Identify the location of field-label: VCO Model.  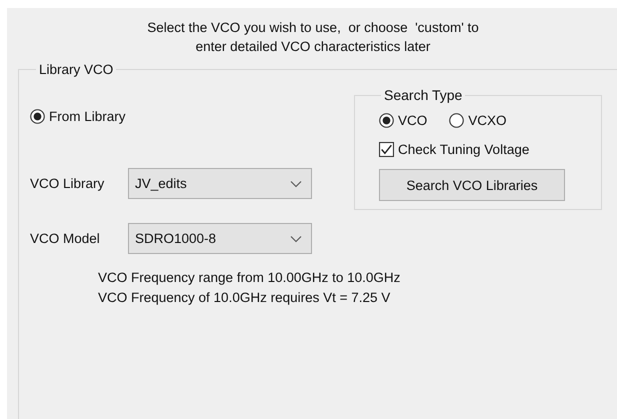
(65, 238).